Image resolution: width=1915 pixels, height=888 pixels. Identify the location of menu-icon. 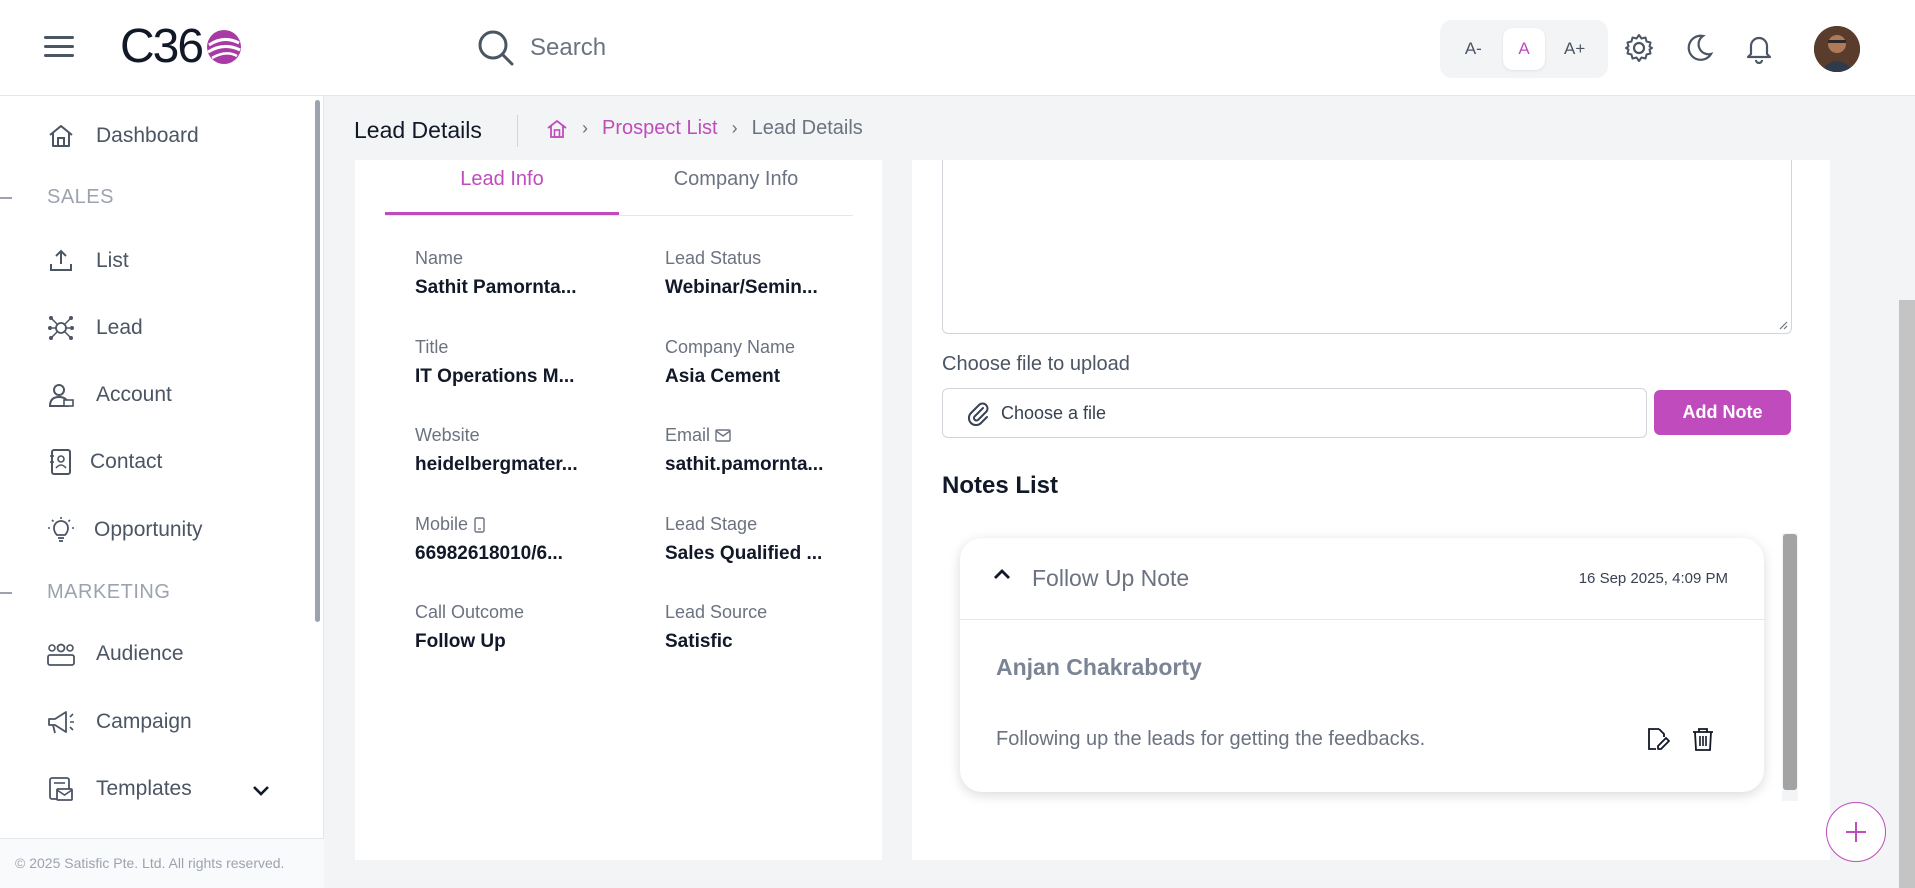
(59, 48).